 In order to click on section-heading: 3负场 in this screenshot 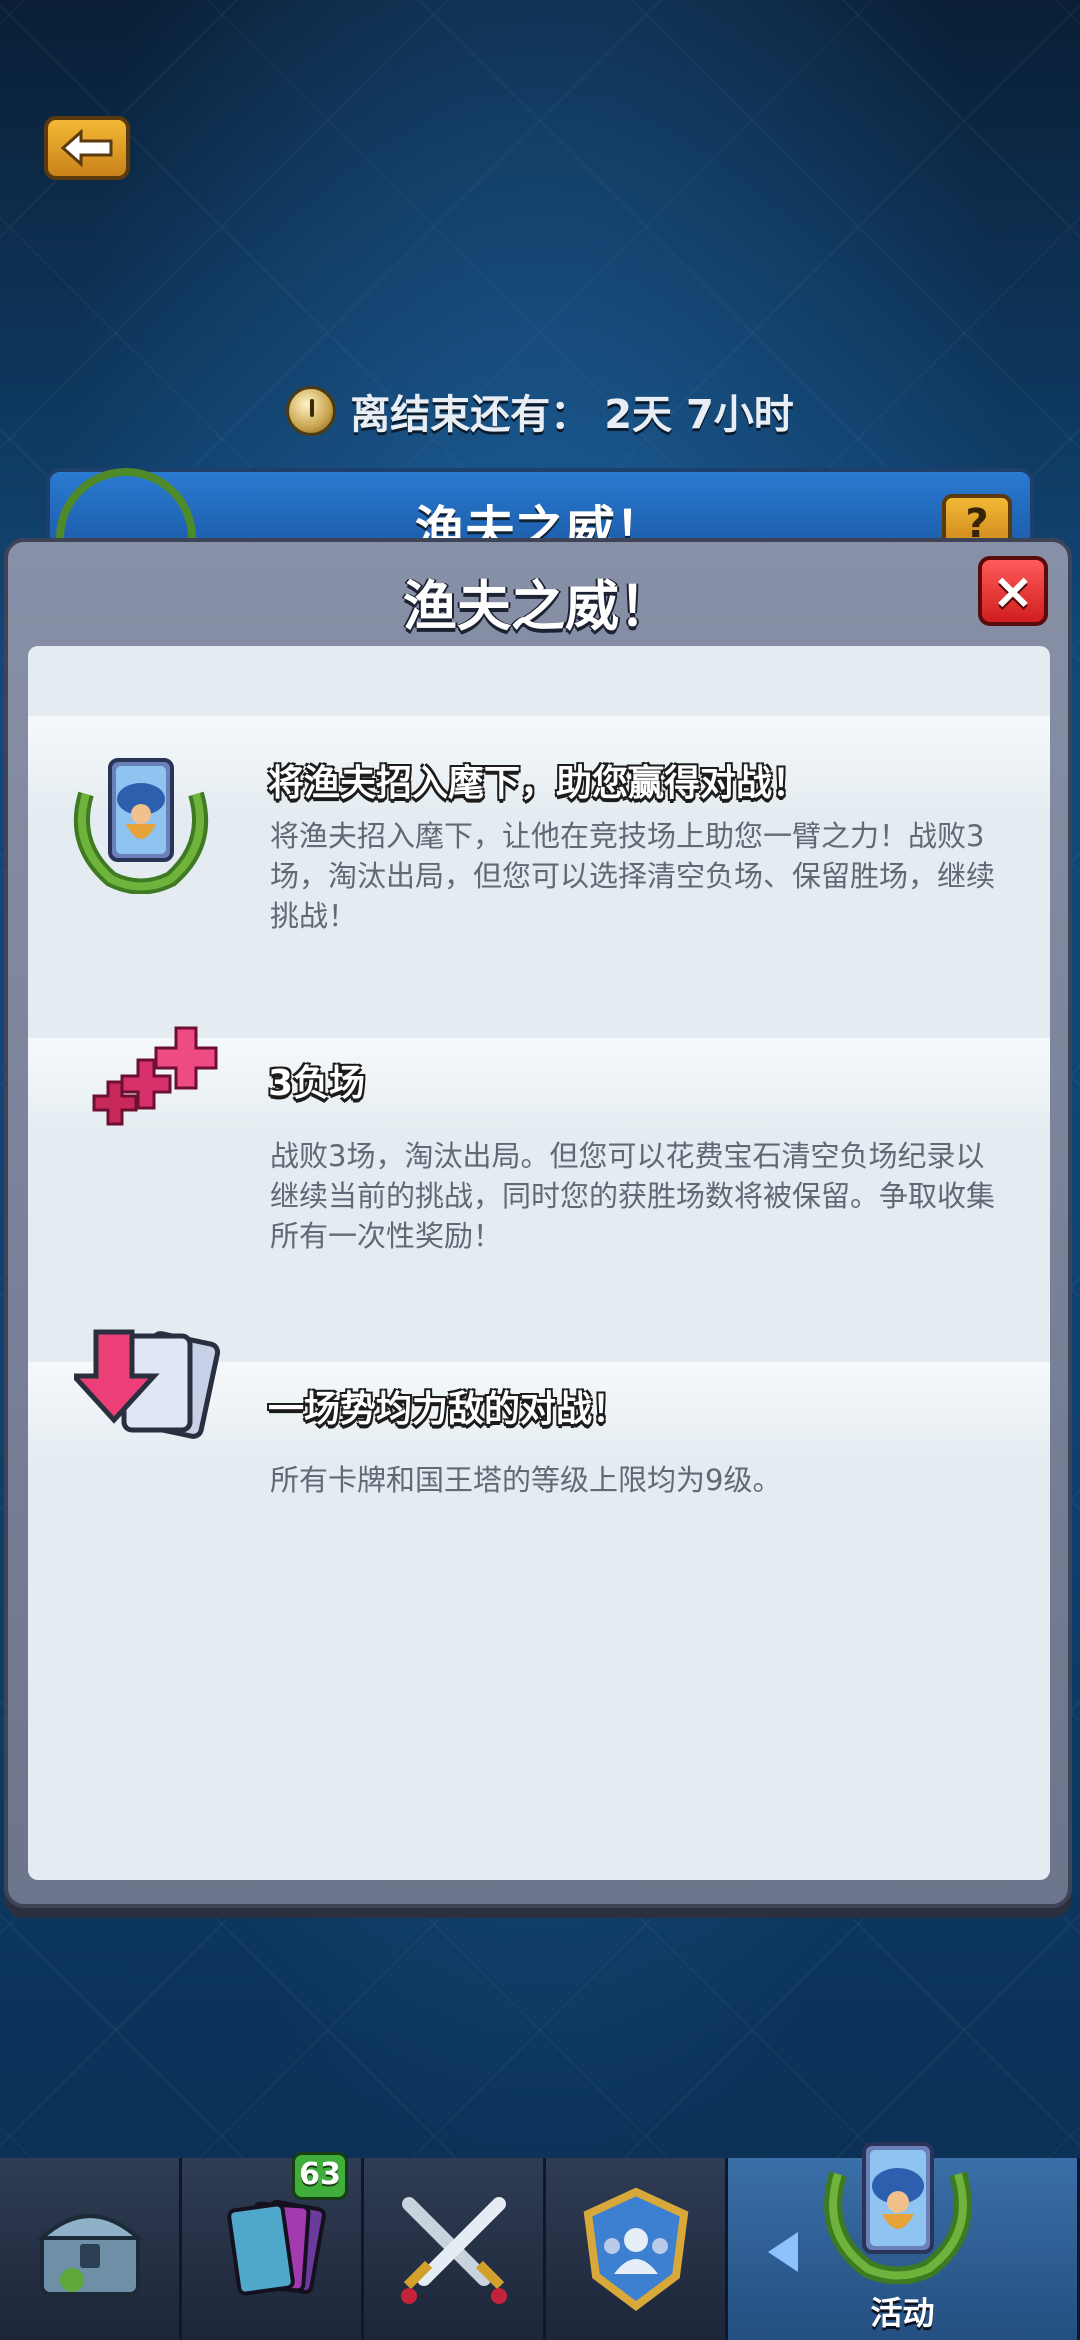, I will do `click(317, 1083)`.